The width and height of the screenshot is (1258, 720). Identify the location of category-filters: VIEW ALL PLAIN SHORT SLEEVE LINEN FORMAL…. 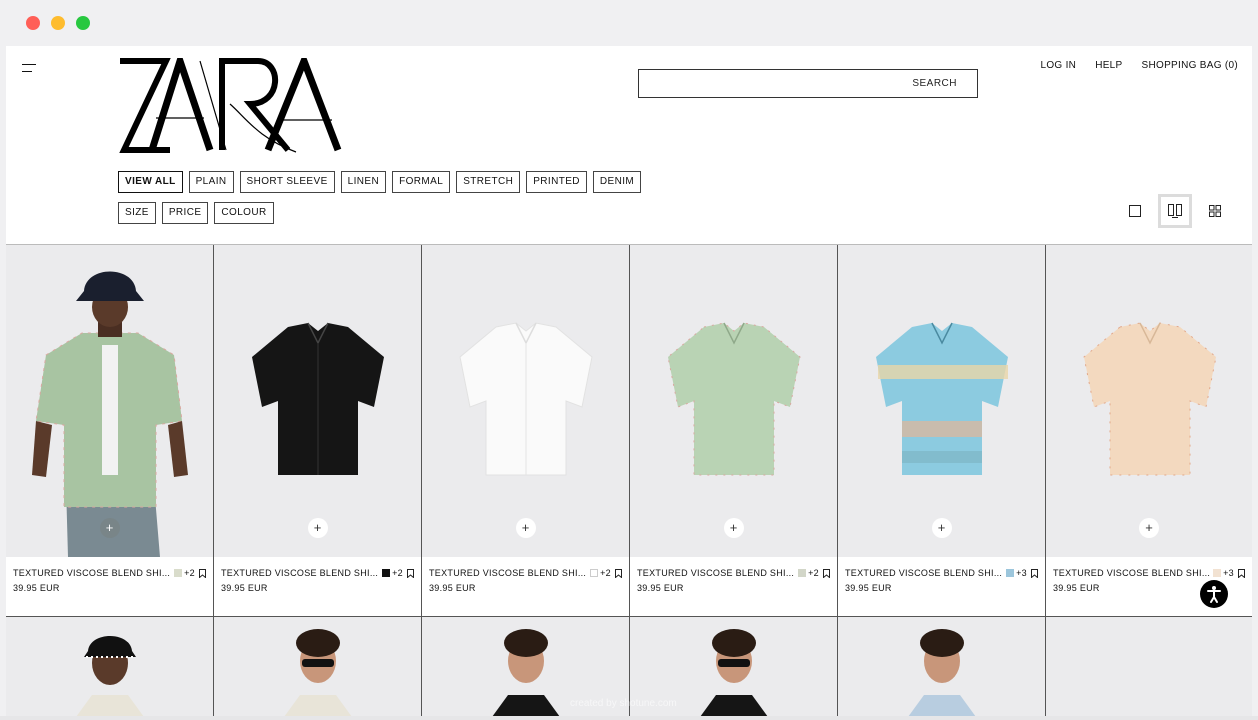
(380, 182).